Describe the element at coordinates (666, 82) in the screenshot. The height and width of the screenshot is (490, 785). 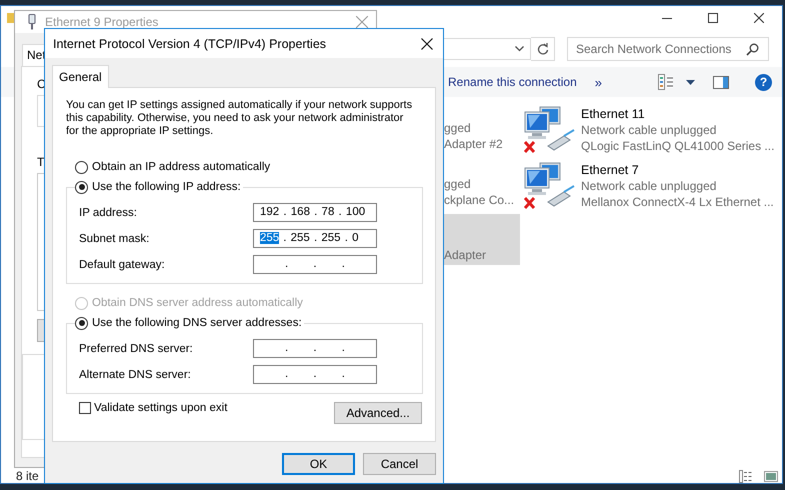
I see `view-options-icon` at that location.